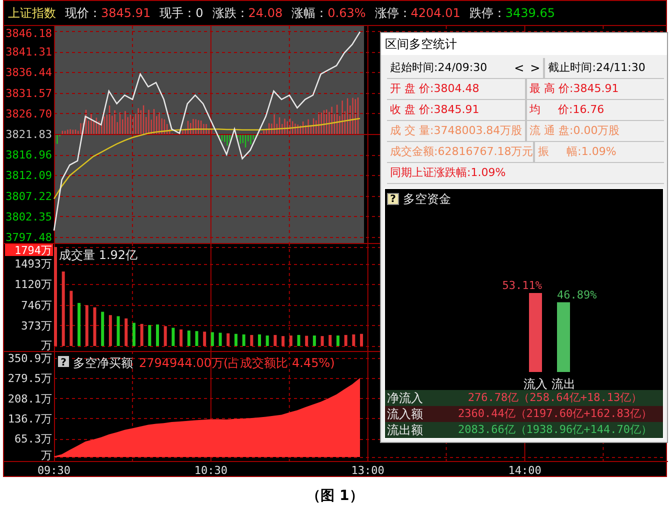 The height and width of the screenshot is (514, 670). What do you see at coordinates (555, 398) in the screenshot?
I see `row-value: 276.78亿（258.64亿+18.13亿）` at bounding box center [555, 398].